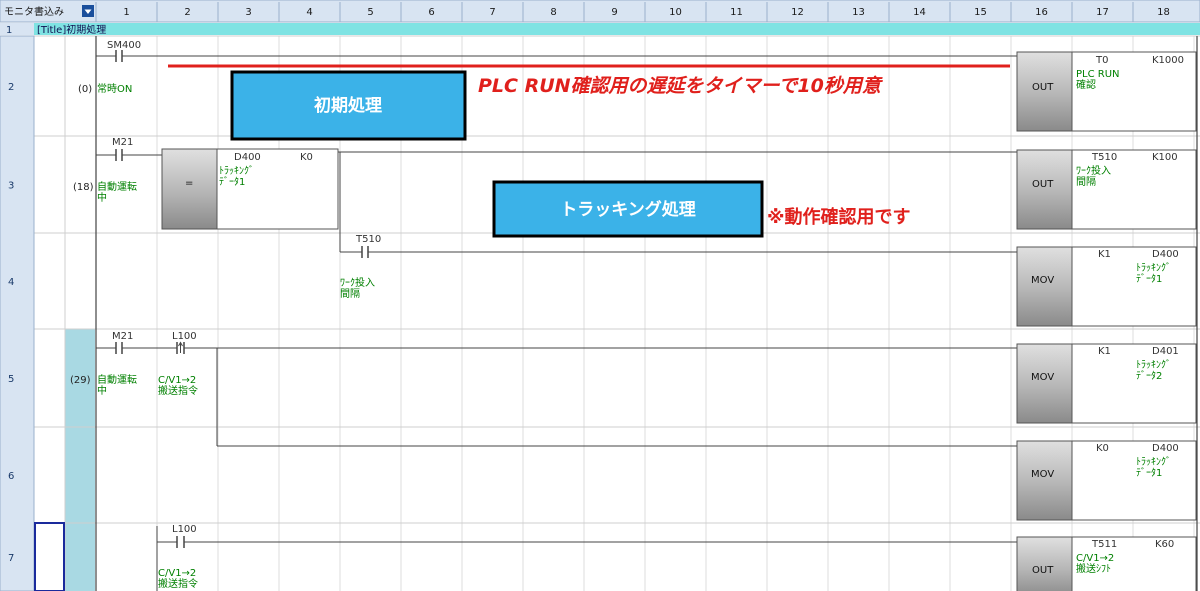 The image size is (1200, 591). I want to click on column-header-13: 13, so click(858, 12).